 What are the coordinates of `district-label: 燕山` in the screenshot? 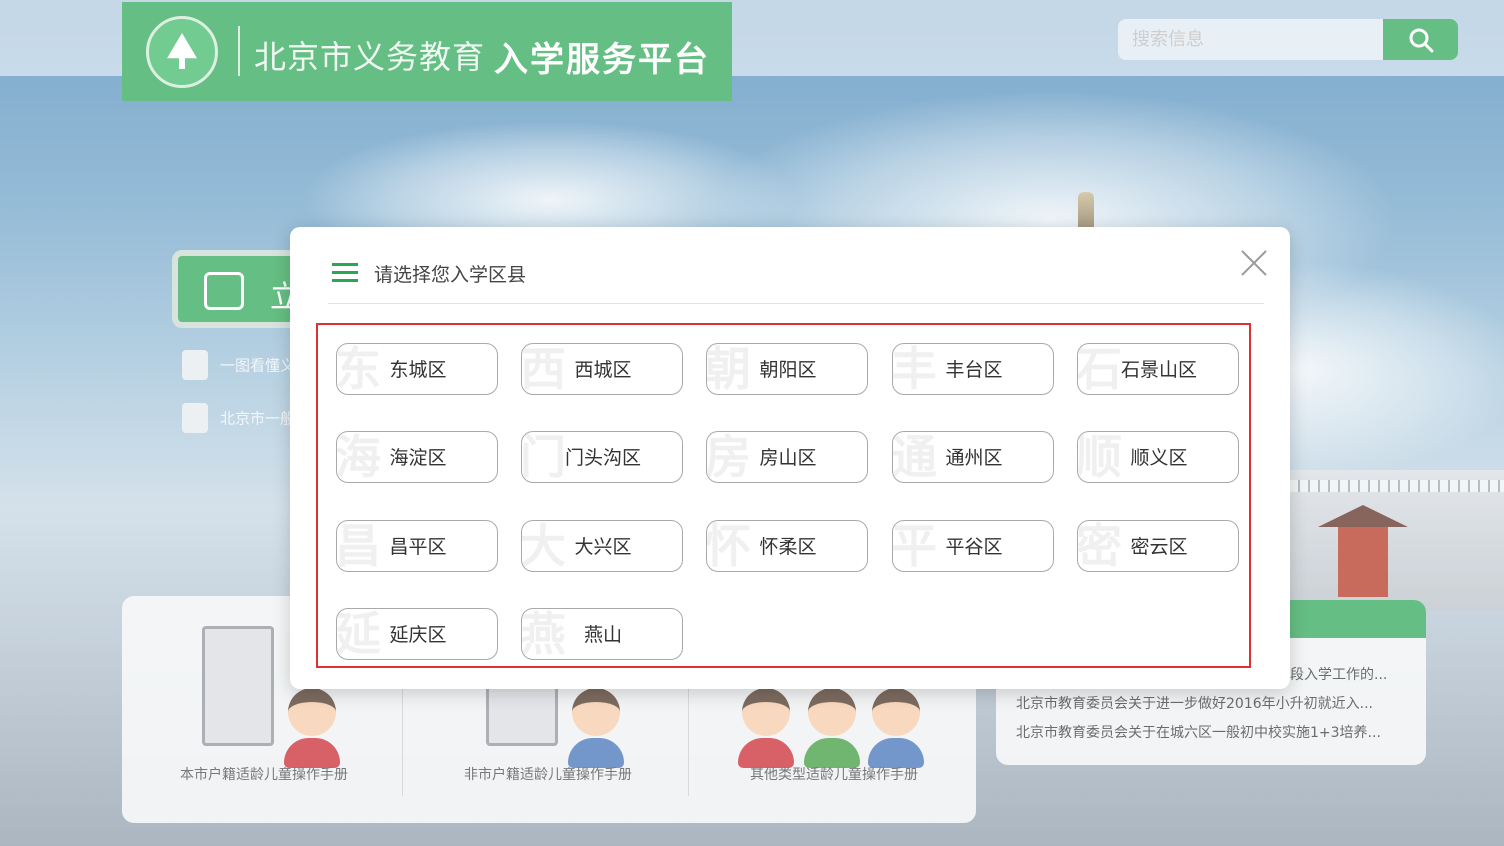 It's located at (602, 635).